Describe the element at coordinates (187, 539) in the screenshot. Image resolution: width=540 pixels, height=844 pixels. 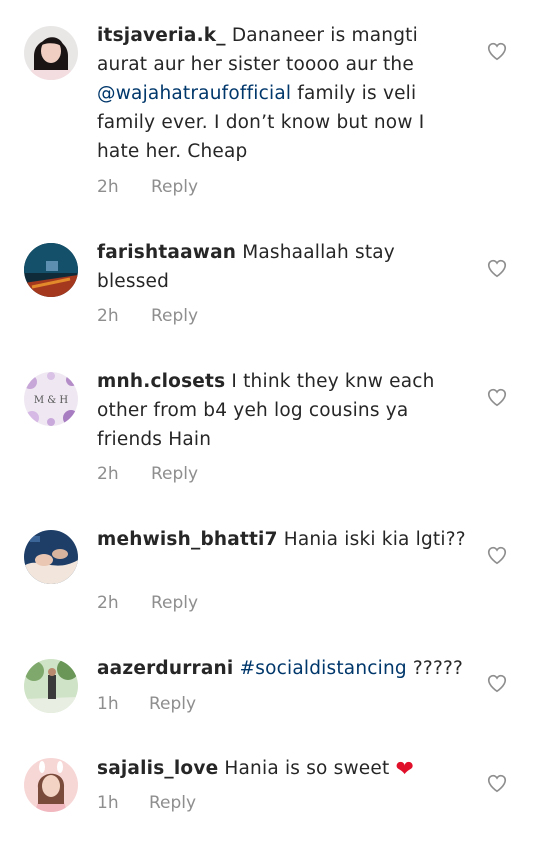
I see `comment-username: mehwish_bhatti7` at that location.